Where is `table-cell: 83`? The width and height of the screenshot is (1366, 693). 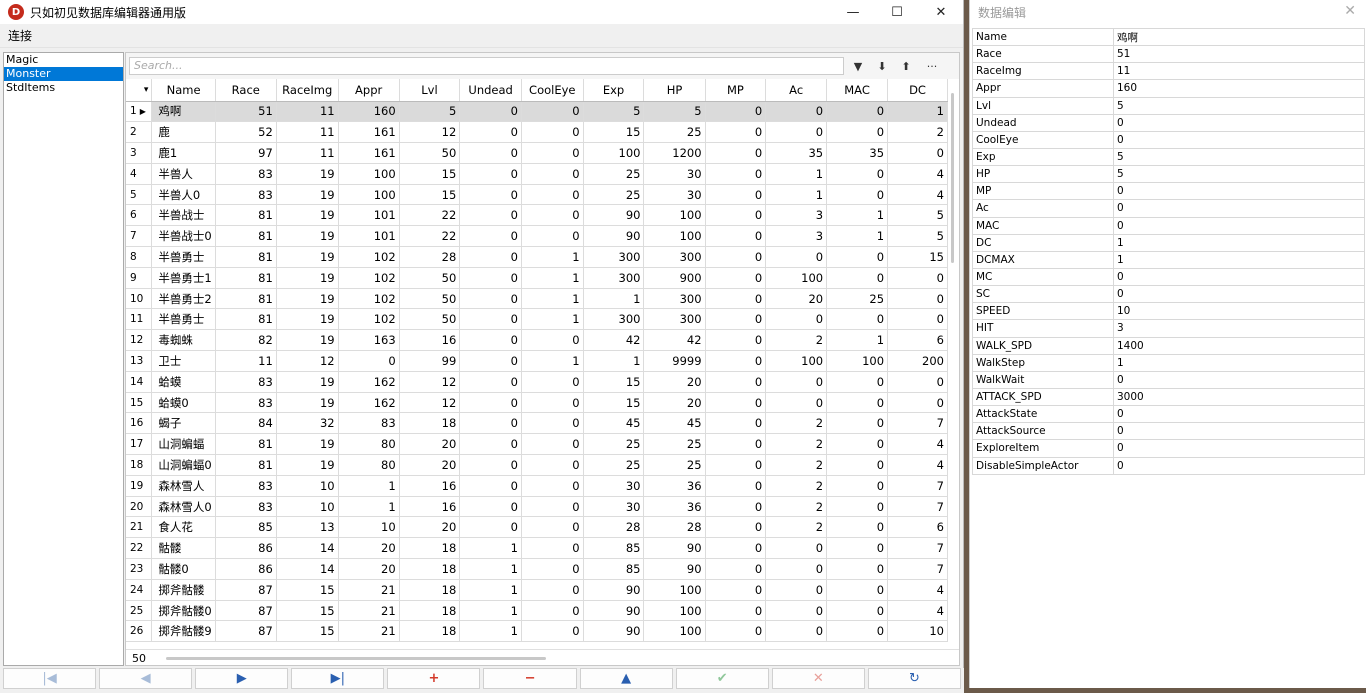
table-cell: 83 is located at coordinates (246, 403).